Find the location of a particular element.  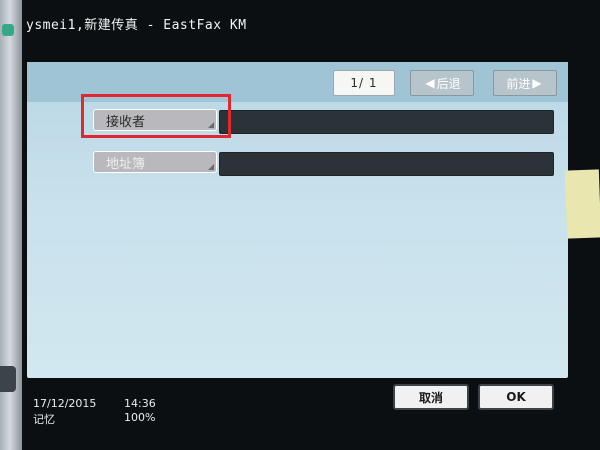

prev-page-label: 后退 is located at coordinates (448, 83).